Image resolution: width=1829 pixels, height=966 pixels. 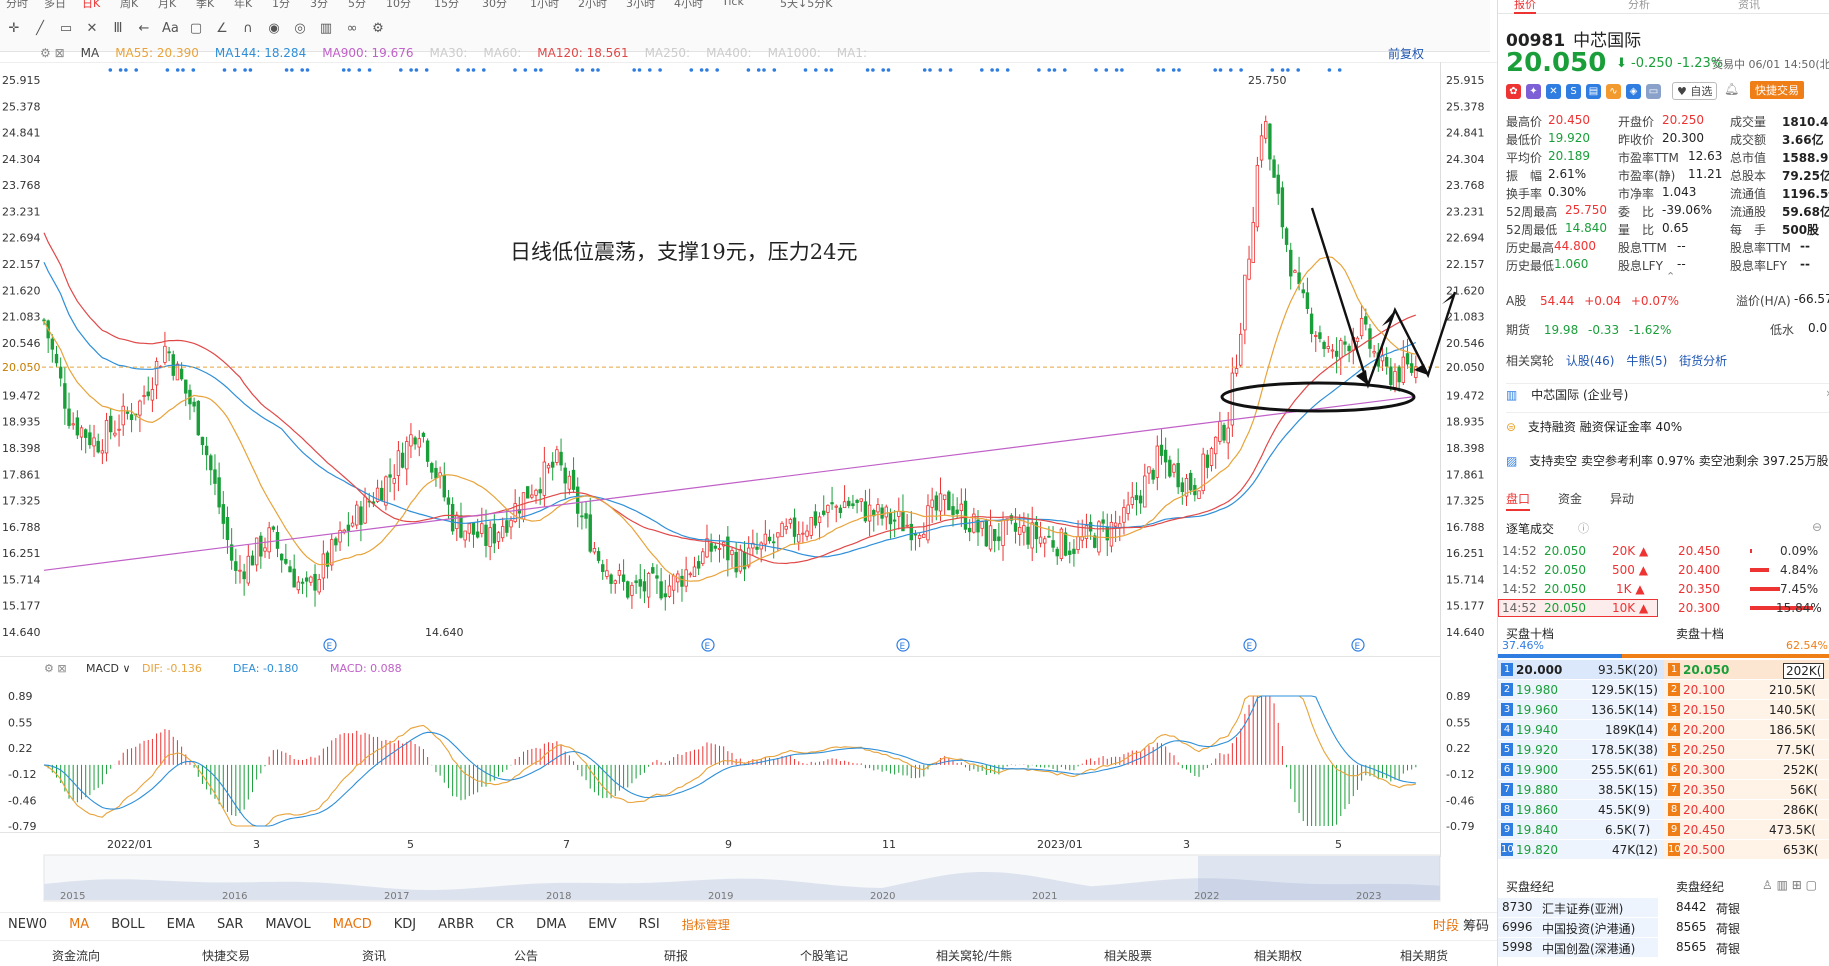 I want to click on book-row: 3 19.960 136.5K(14) 3 20.150 140.5K(, so click(x=1663, y=710).